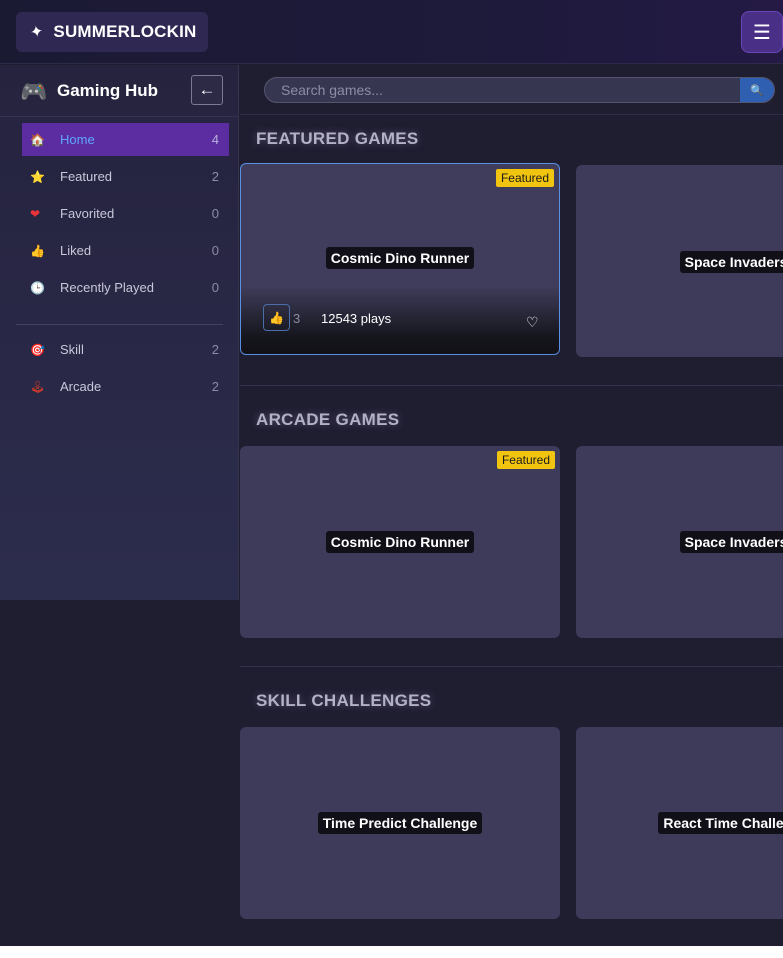 Image resolution: width=783 pixels, height=958 pixels. What do you see at coordinates (532, 322) in the screenshot?
I see `favorite-heart-icon: ♡` at bounding box center [532, 322].